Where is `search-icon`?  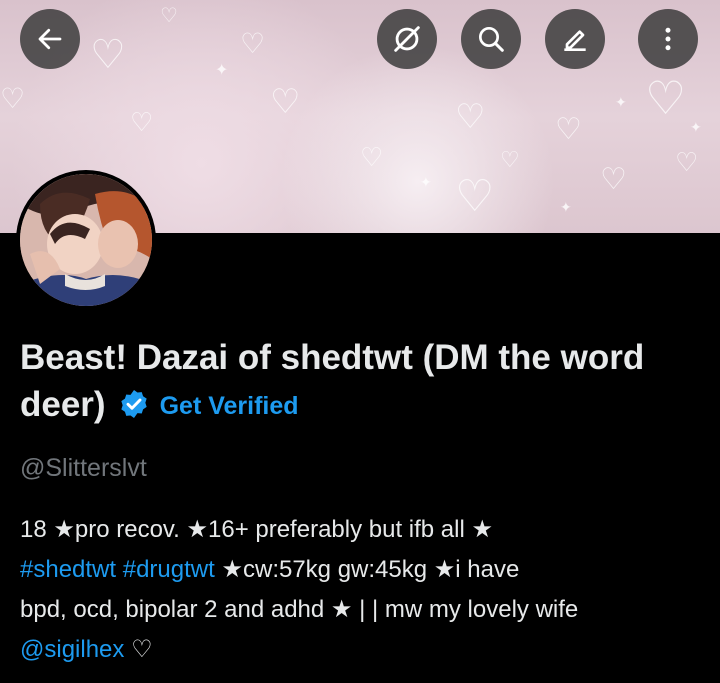
search-icon is located at coordinates (491, 39).